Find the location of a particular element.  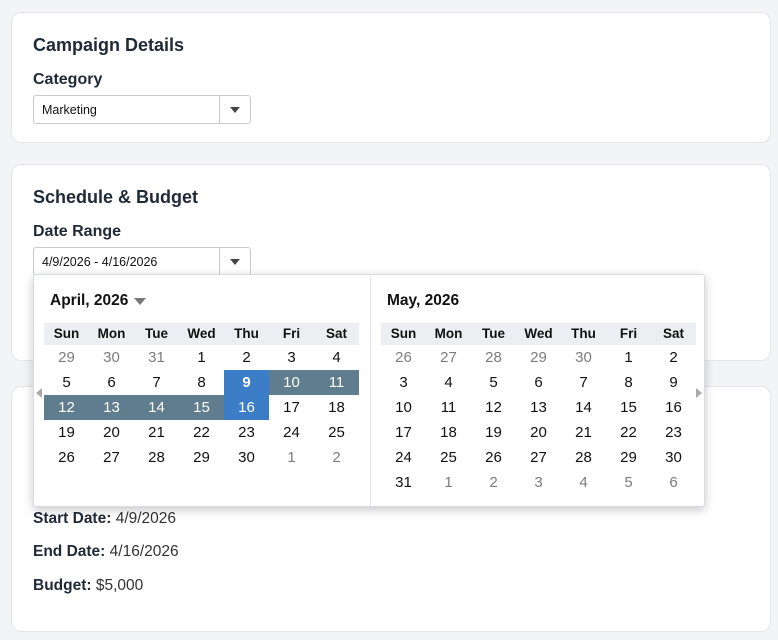

day-of-week-label: Sat is located at coordinates (336, 333).